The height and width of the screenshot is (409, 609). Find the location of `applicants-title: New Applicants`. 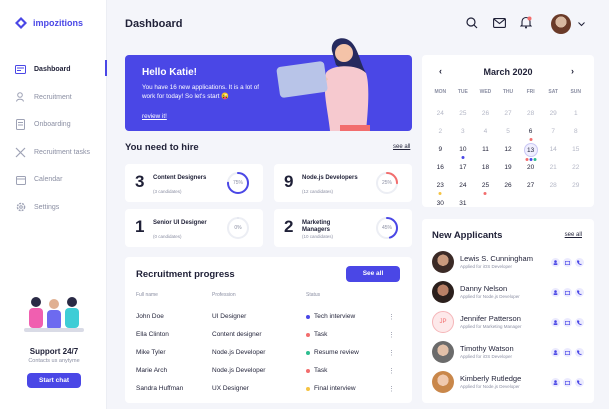

applicants-title: New Applicants is located at coordinates (467, 235).